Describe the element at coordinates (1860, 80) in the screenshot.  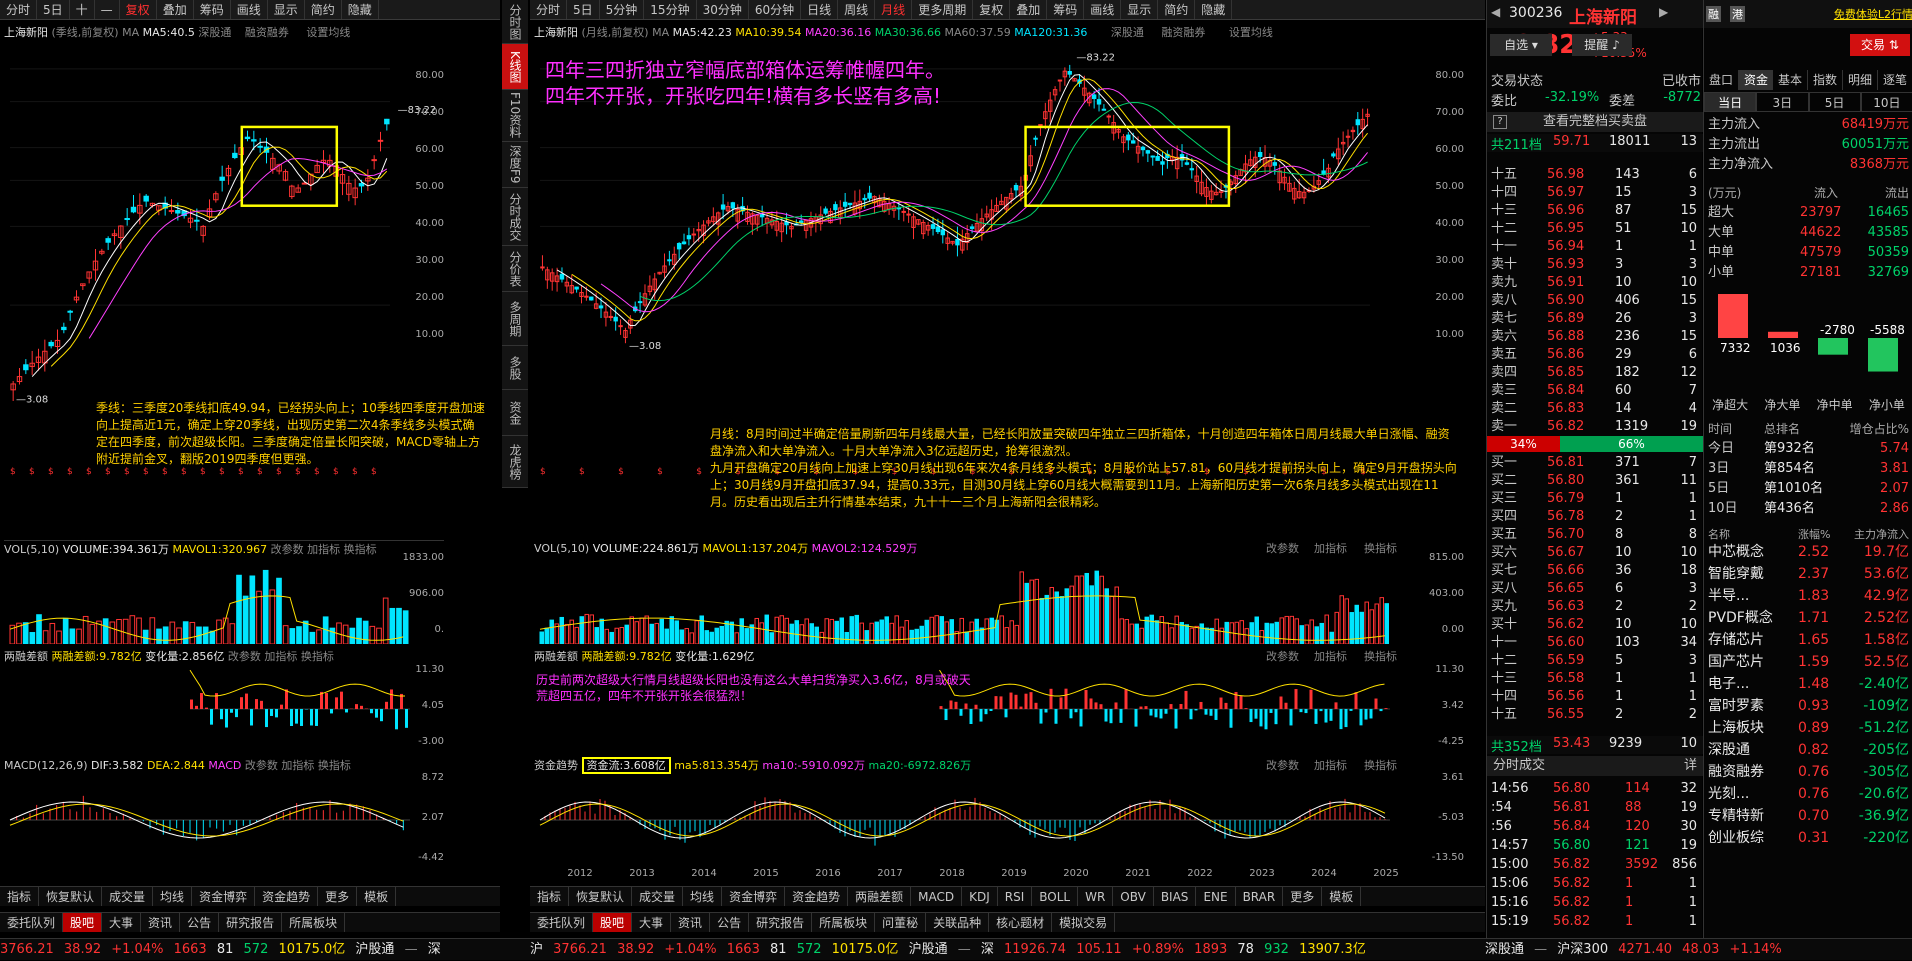
I see `fund-tab-4: 明细` at that location.